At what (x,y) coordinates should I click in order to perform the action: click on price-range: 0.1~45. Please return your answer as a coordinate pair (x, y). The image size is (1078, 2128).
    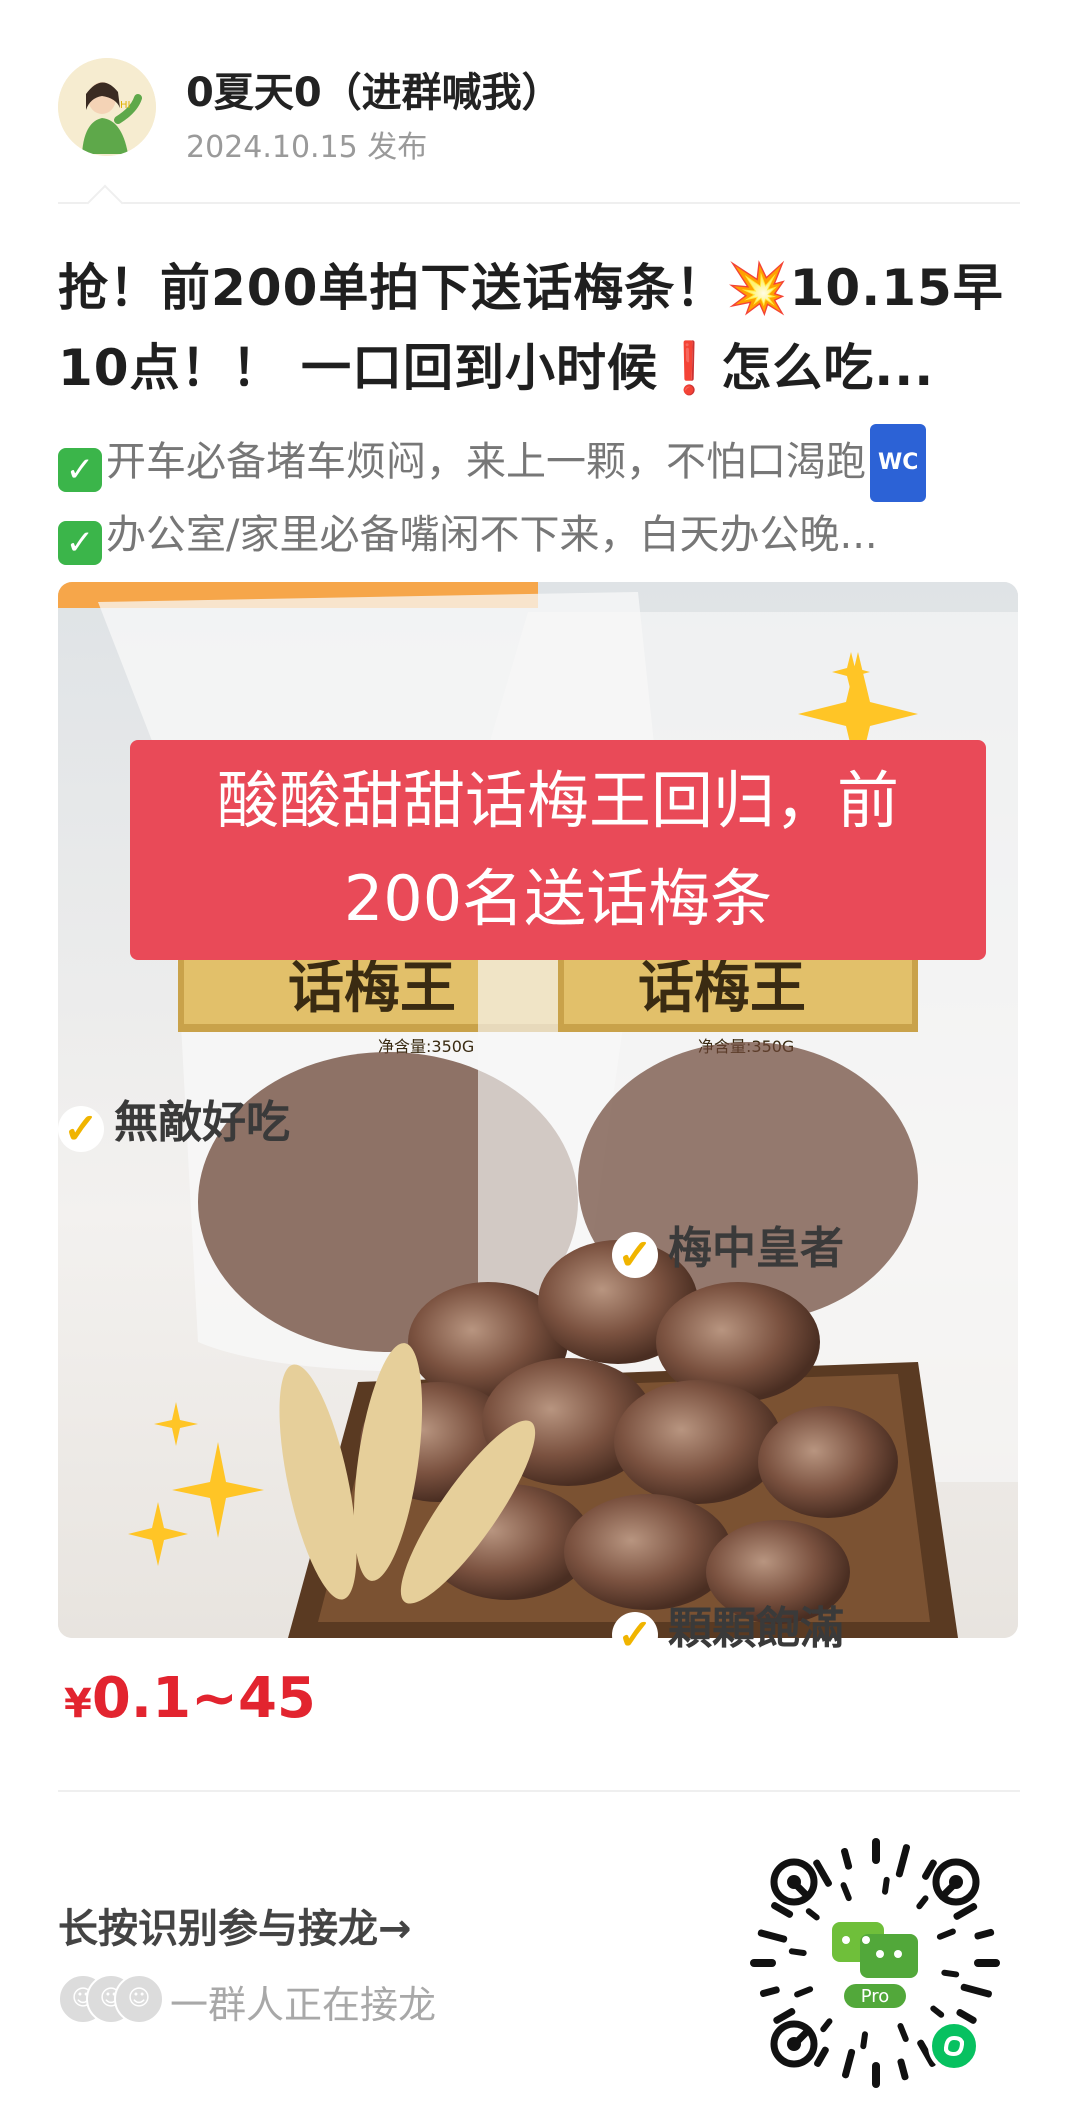
    Looking at the image, I should click on (203, 1698).